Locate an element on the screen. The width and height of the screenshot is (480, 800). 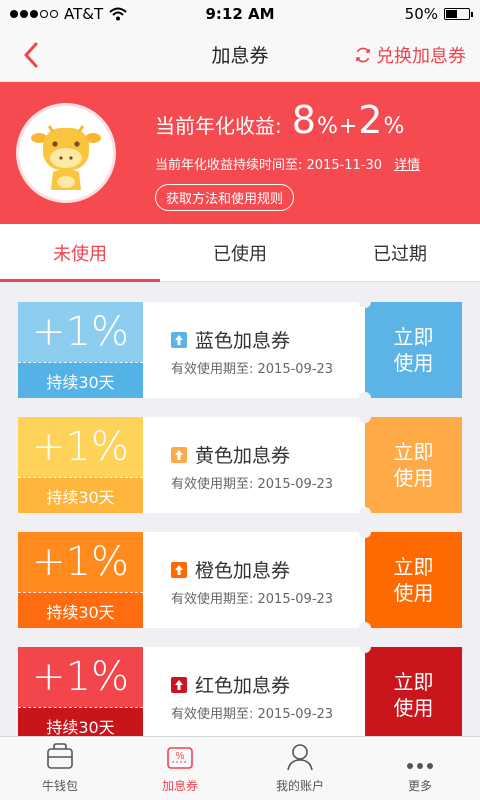
battery-icon is located at coordinates (458, 14).